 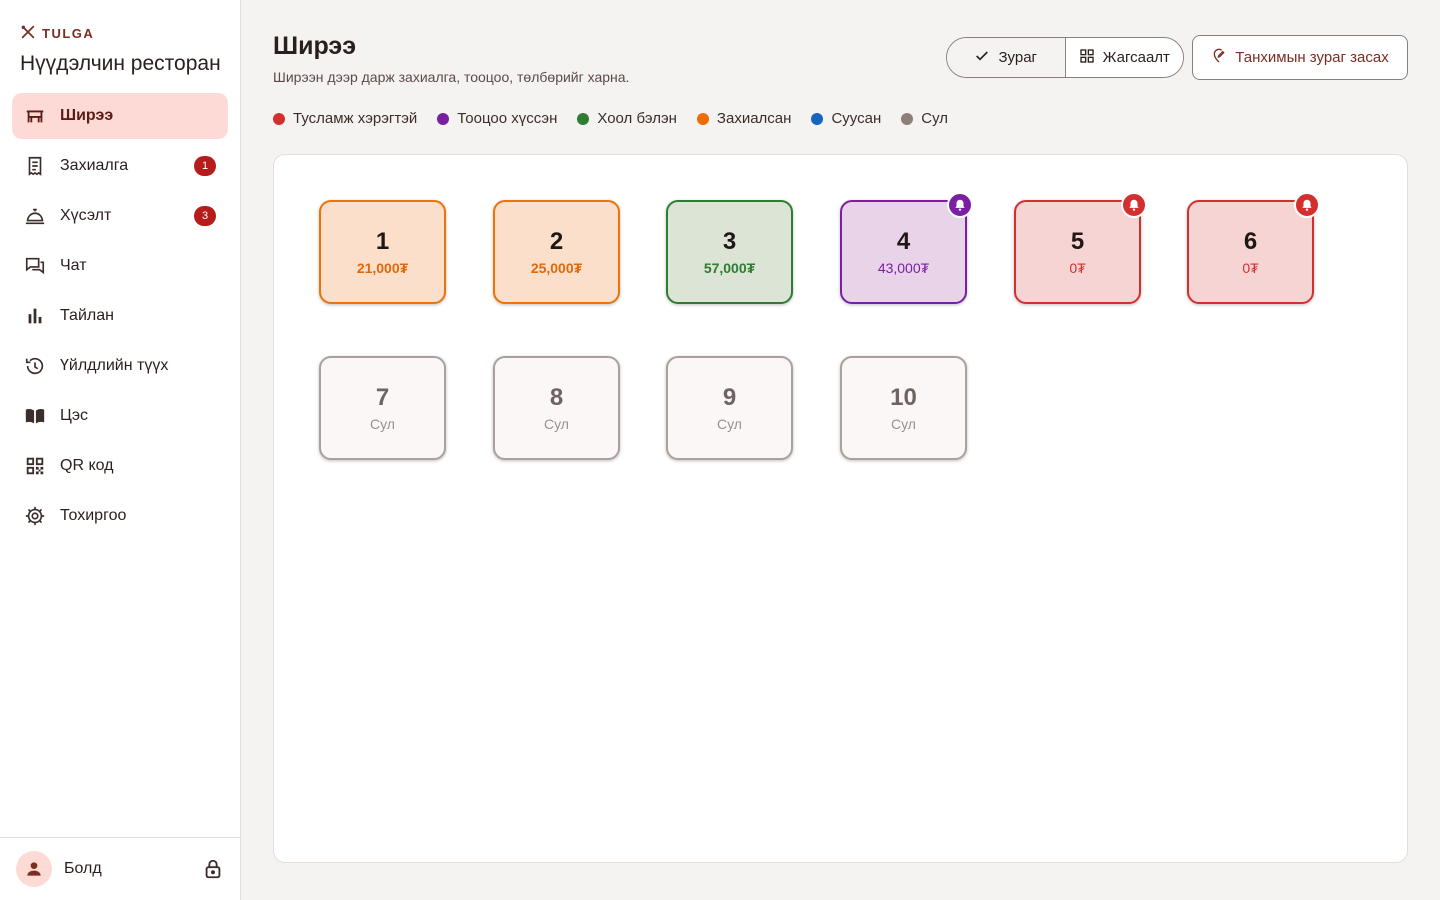 I want to click on legend-item-seated: Суусан, so click(x=846, y=118).